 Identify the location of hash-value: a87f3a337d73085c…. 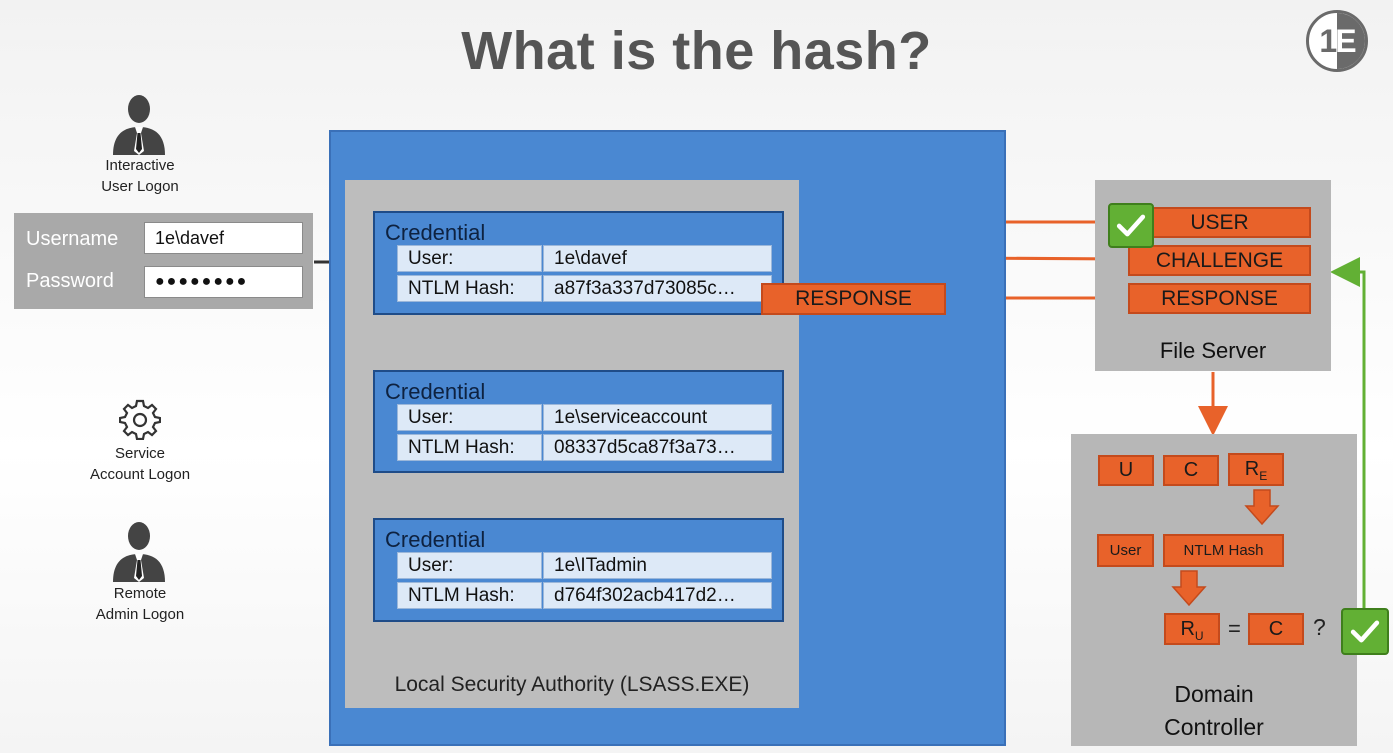
(657, 288).